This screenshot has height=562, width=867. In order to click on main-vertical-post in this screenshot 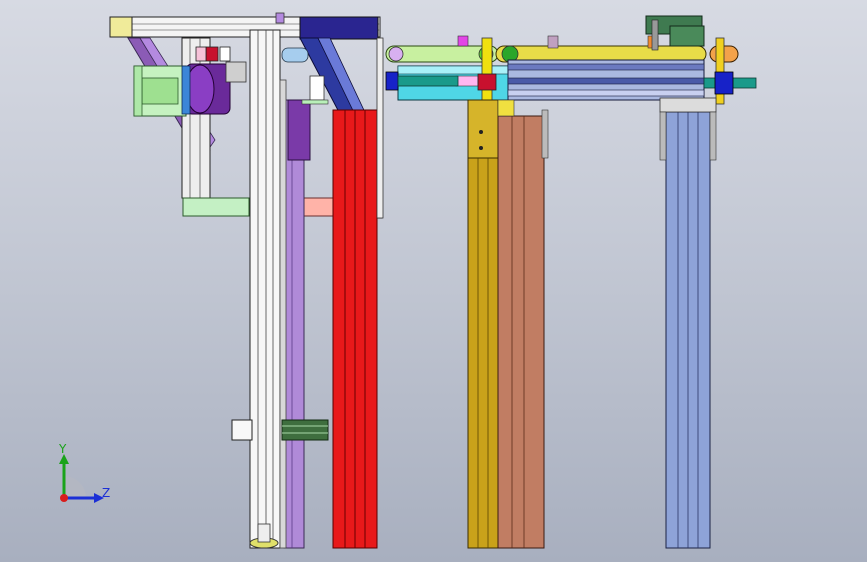, I will do `click(265, 289)`.